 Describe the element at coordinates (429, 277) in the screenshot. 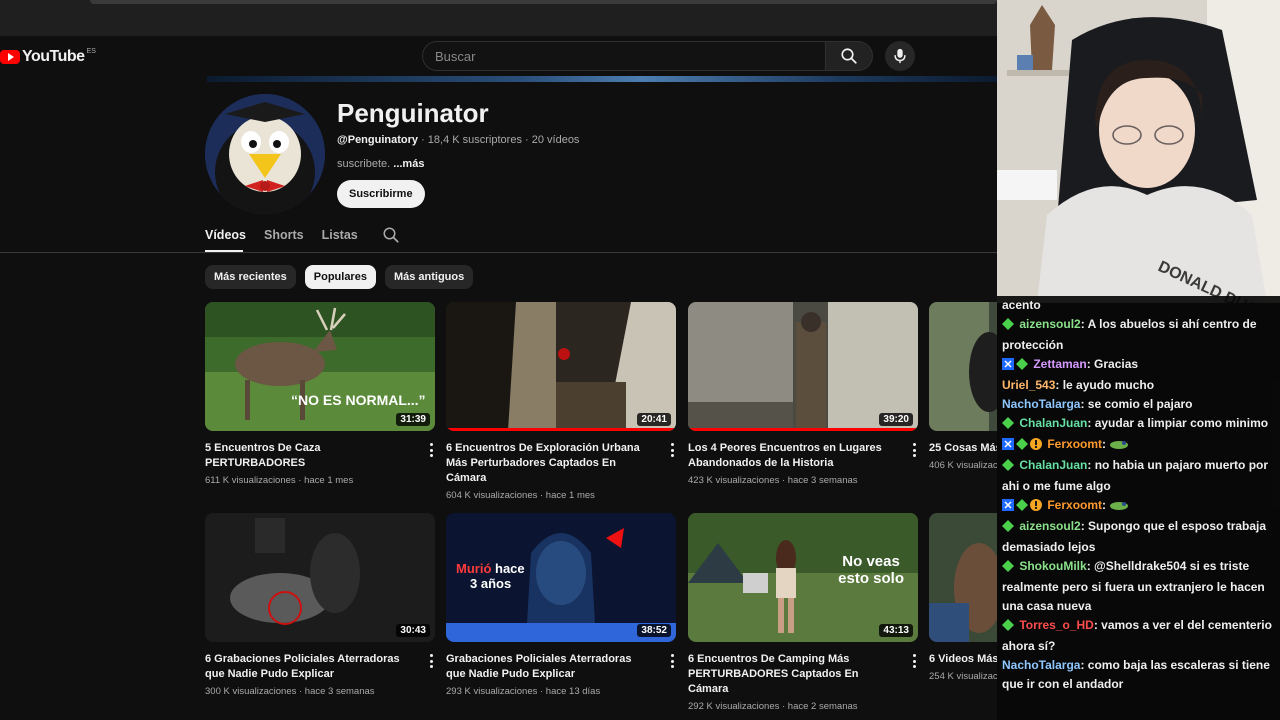

I see `chip-oldest: Más antiguos` at that location.